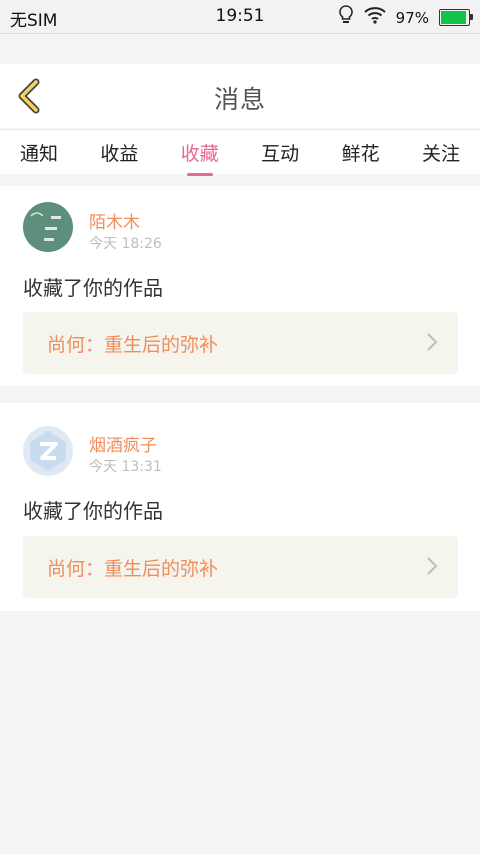  I want to click on tab-earnings: 收益, so click(119, 152).